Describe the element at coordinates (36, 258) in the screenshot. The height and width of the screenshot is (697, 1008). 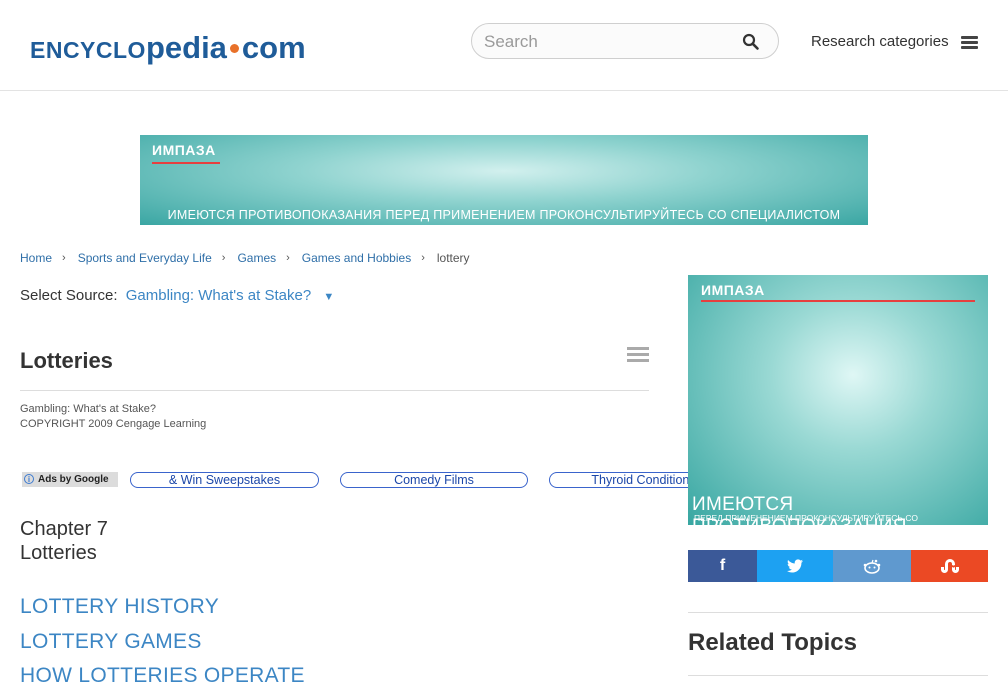
I see `breadcrumb-home: Home` at that location.